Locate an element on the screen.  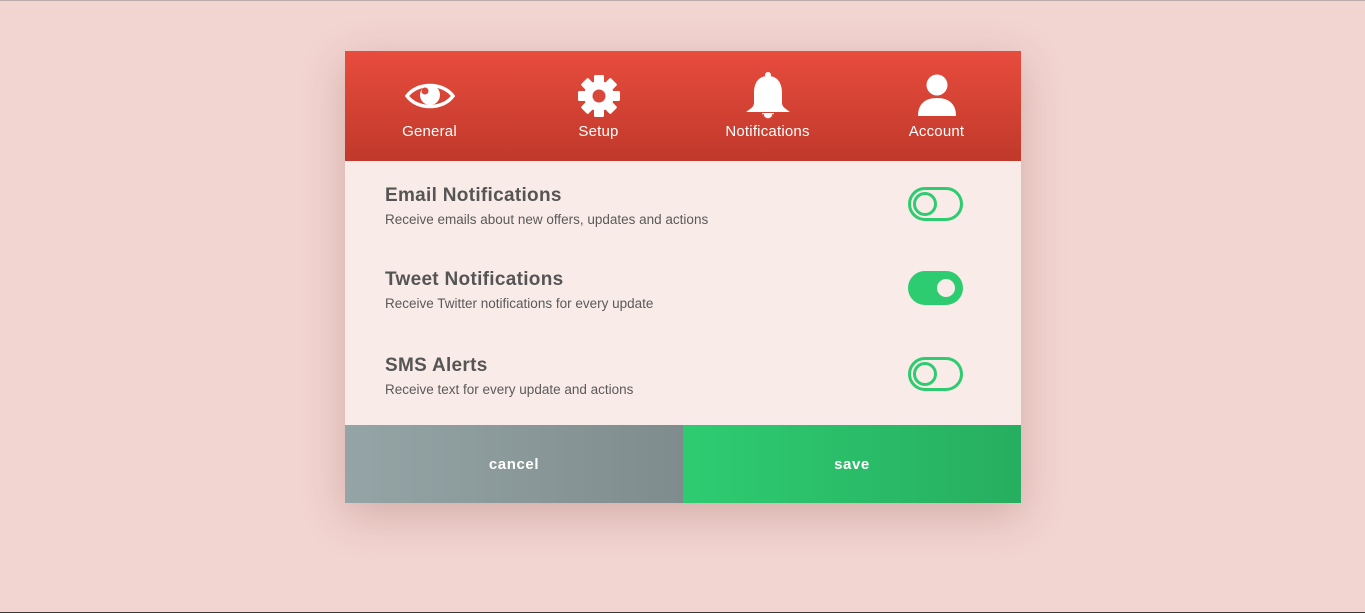
tab-label: Setup is located at coordinates (598, 131).